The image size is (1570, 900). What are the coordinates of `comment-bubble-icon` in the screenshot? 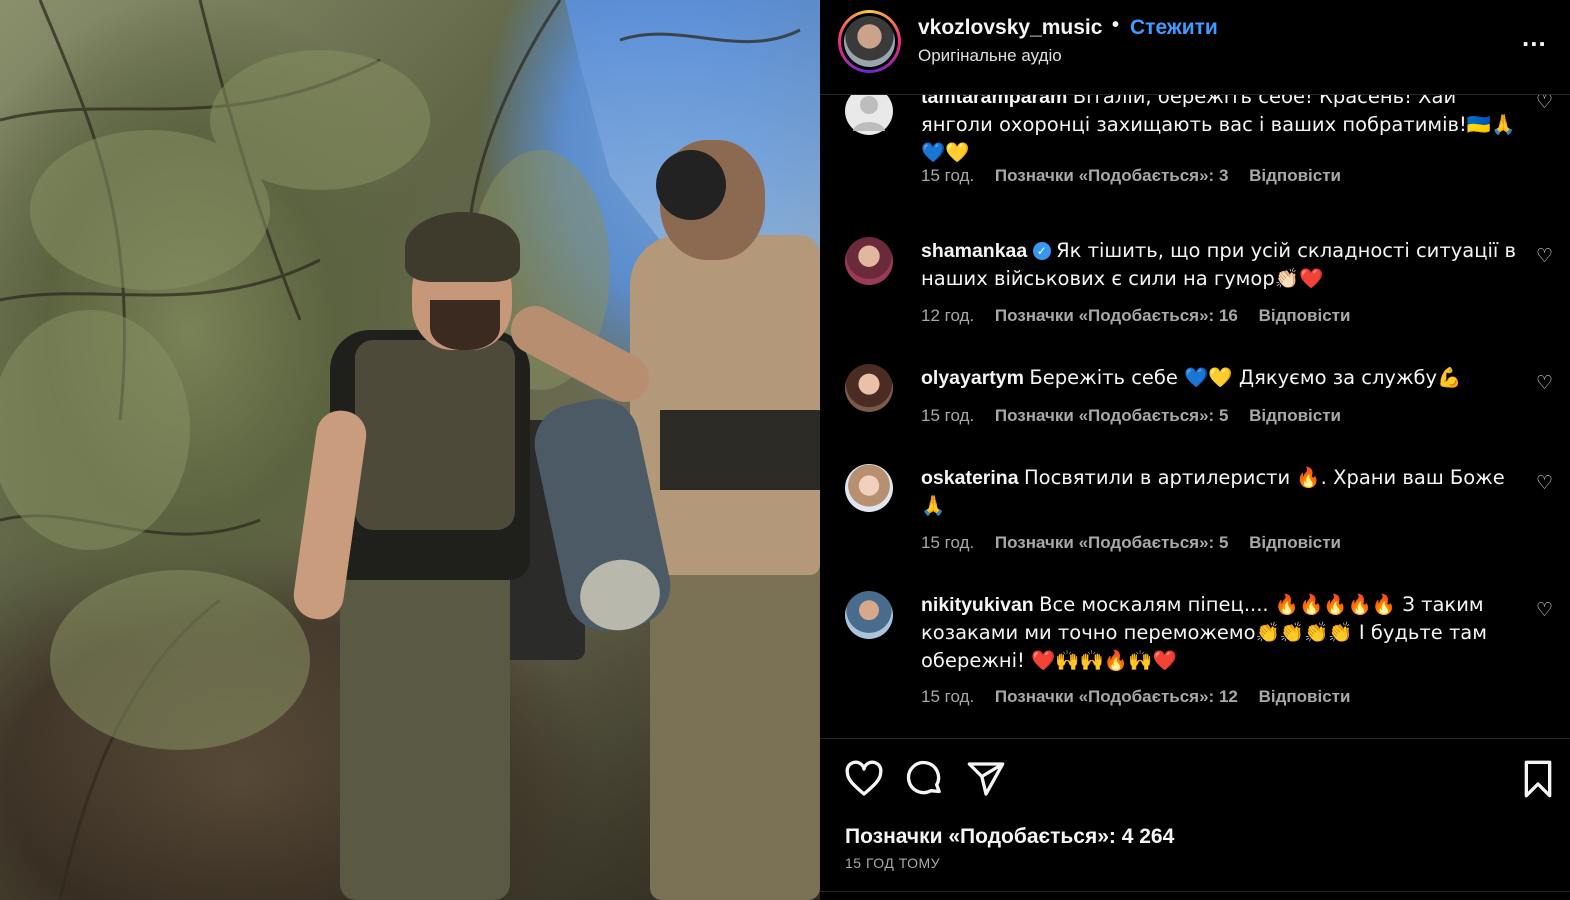 It's located at (925, 779).